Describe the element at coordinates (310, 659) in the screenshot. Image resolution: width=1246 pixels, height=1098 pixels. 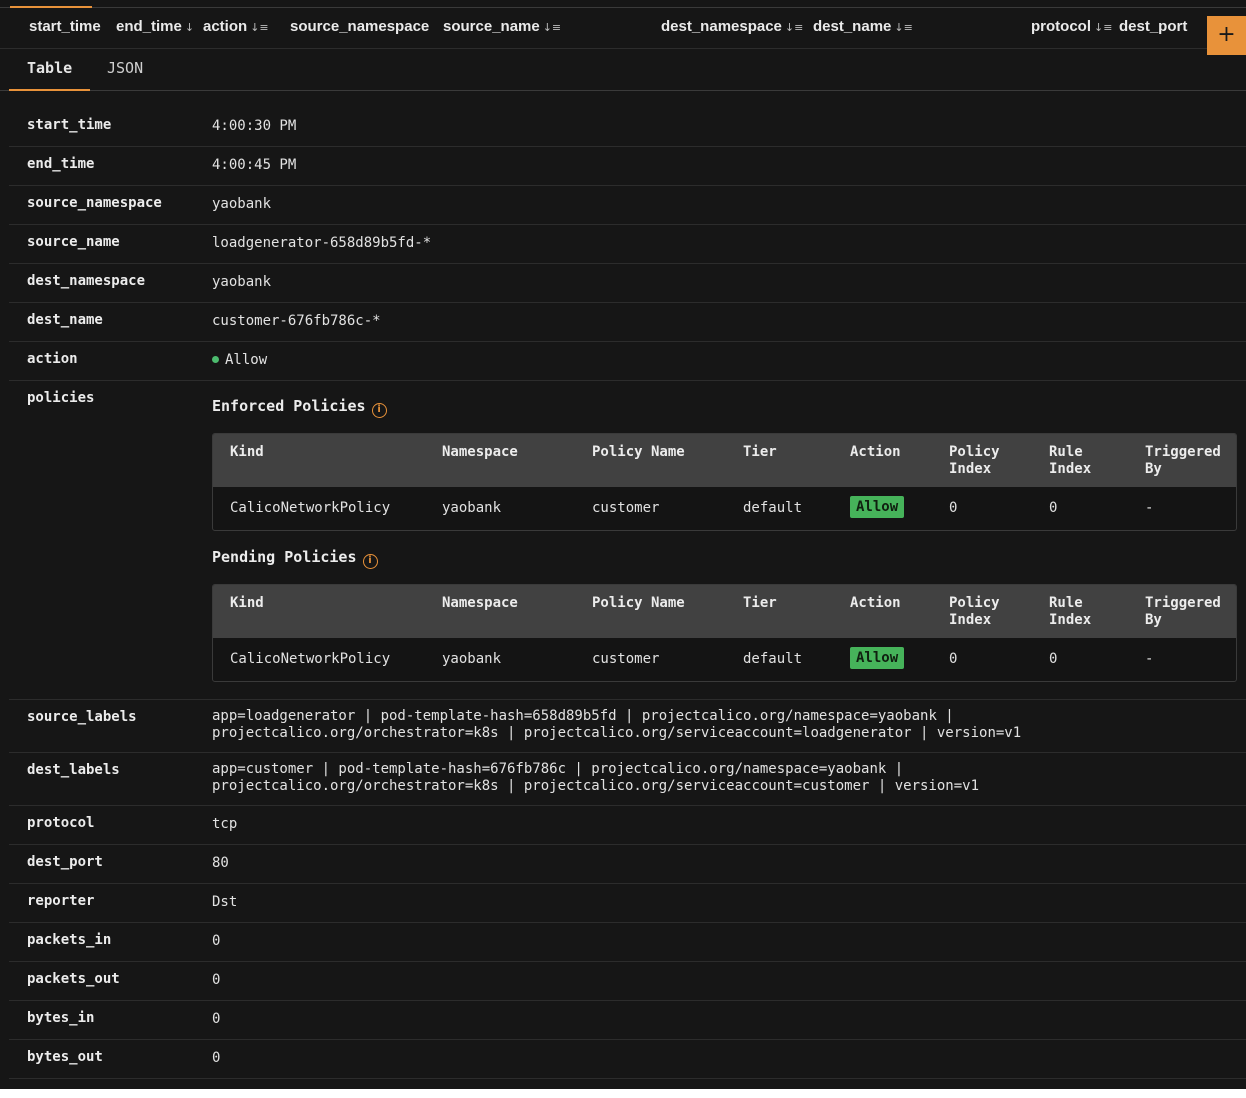
I see `td-kind: CalicoNetworkPolicy` at that location.